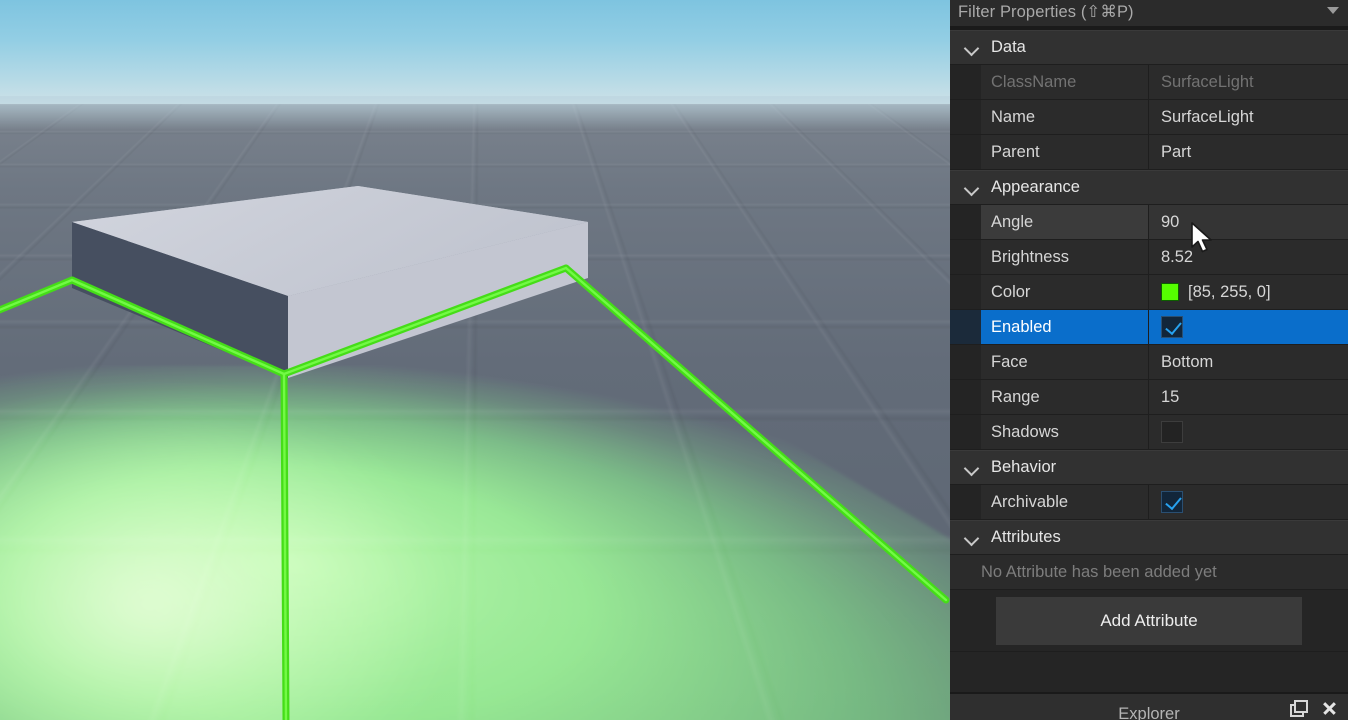 The height and width of the screenshot is (720, 1348). I want to click on property-row-parent: Parent Part, so click(1149, 152).